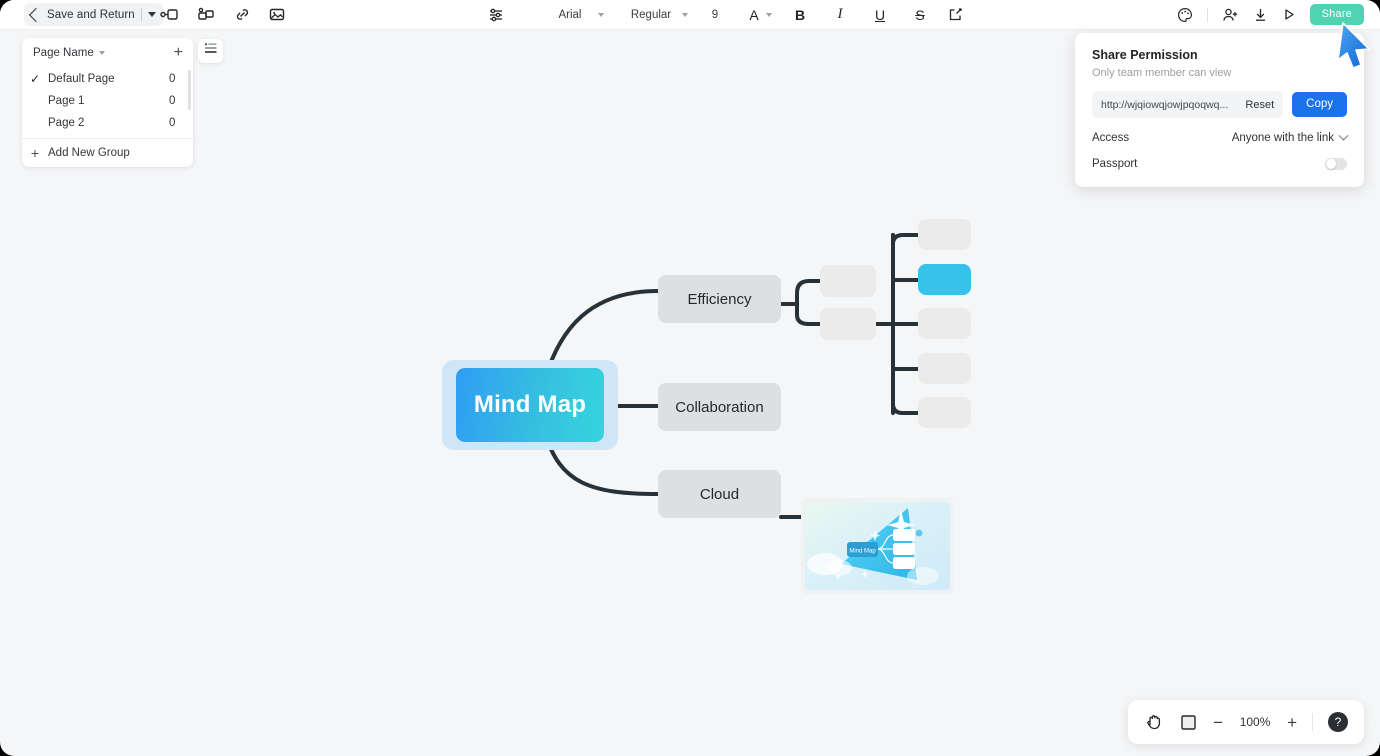 The width and height of the screenshot is (1380, 756). What do you see at coordinates (800, 15) in the screenshot?
I see `bold-button: B` at bounding box center [800, 15].